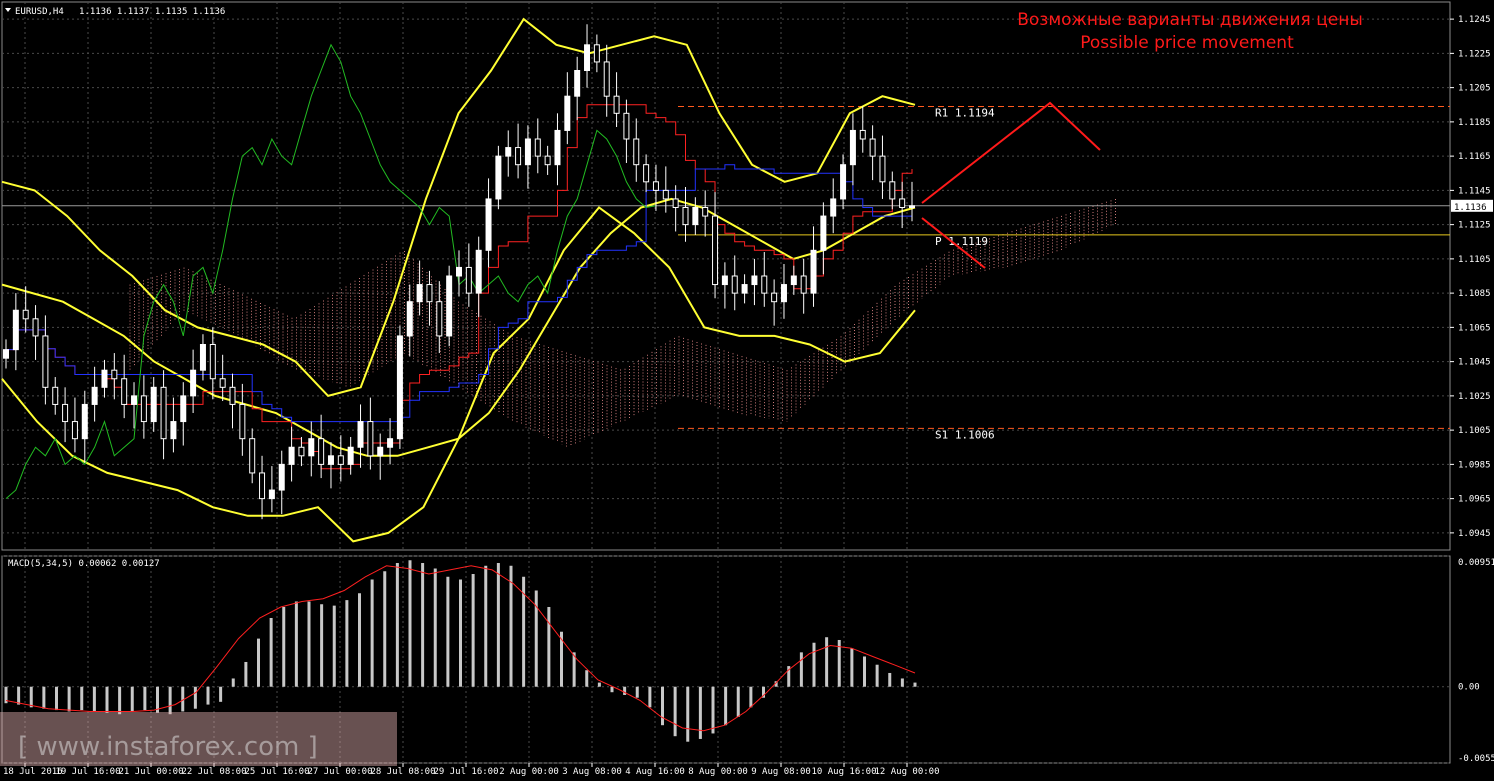  I want to click on x-tick-label: 12 Aug 00:00, so click(906, 772).